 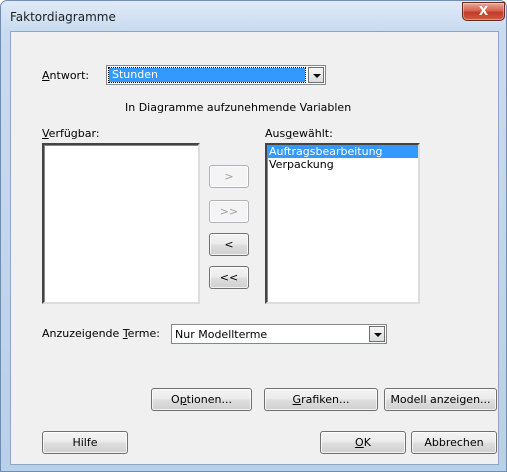 I want to click on response-dropdown: Stunden, so click(x=216, y=75).